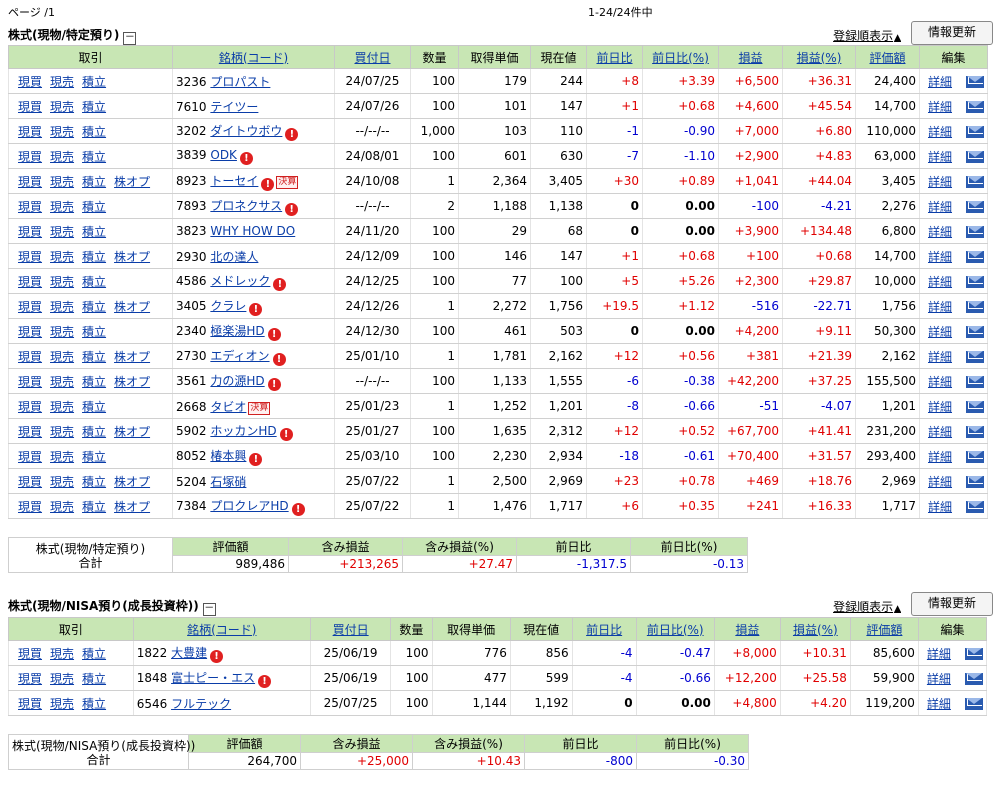  What do you see at coordinates (234, 107) in the screenshot?
I see `stock-name-link: テイツー` at bounding box center [234, 107].